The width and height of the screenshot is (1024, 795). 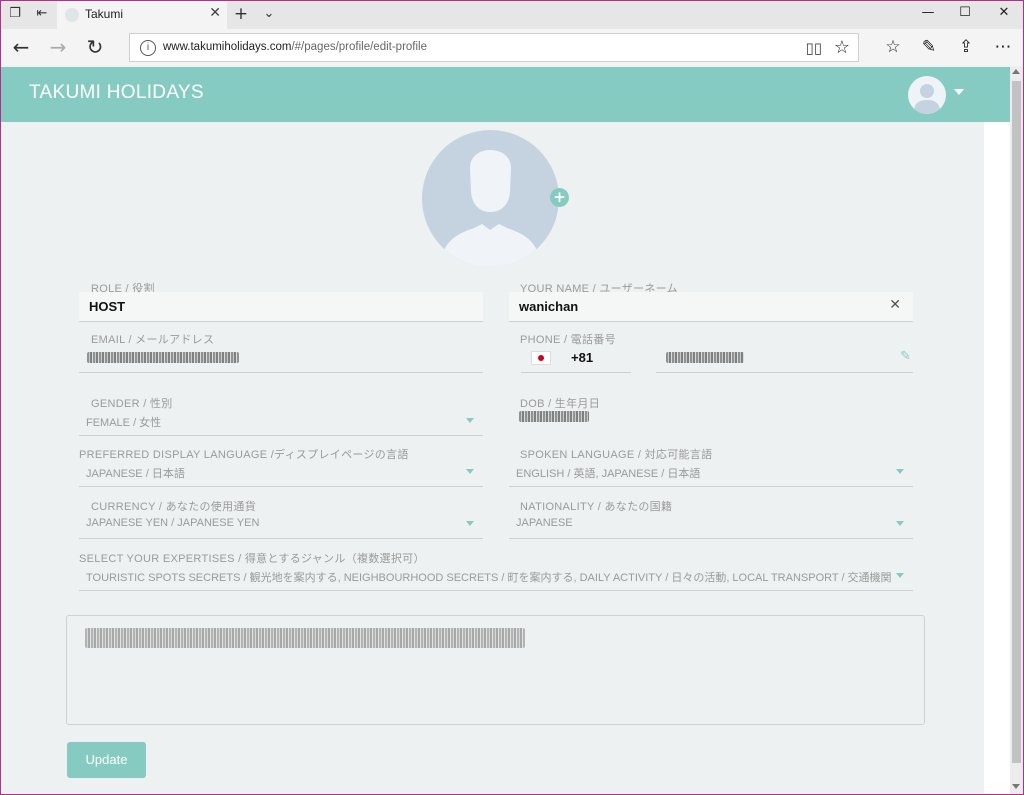 I want to click on email-value-redacted, so click(x=163, y=357).